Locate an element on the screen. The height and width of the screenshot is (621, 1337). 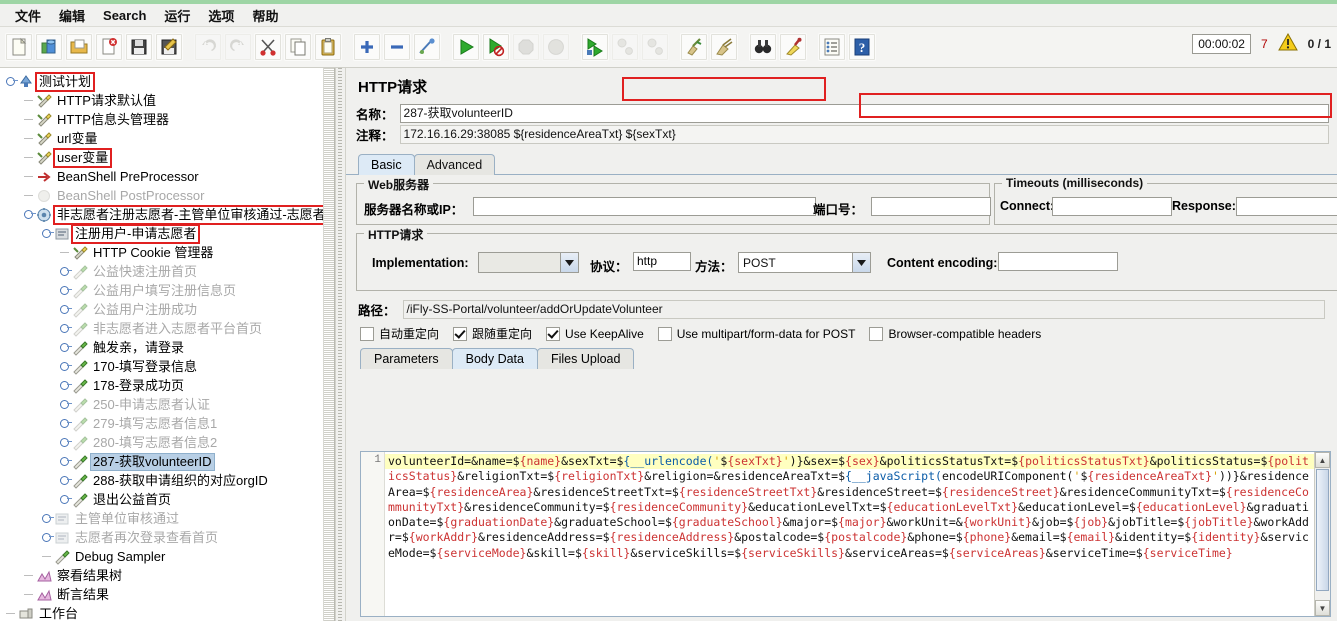
split-divider is located at coordinates (340, 344).